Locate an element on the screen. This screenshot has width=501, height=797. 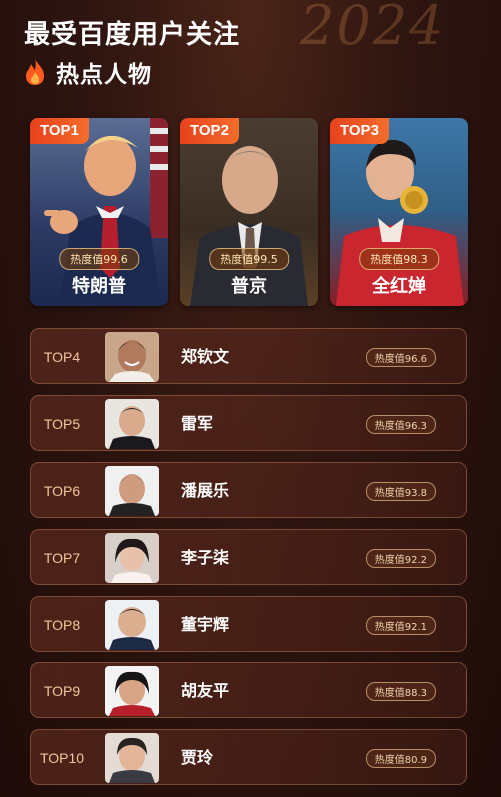
rank-label: TOP4 is located at coordinates (62, 357).